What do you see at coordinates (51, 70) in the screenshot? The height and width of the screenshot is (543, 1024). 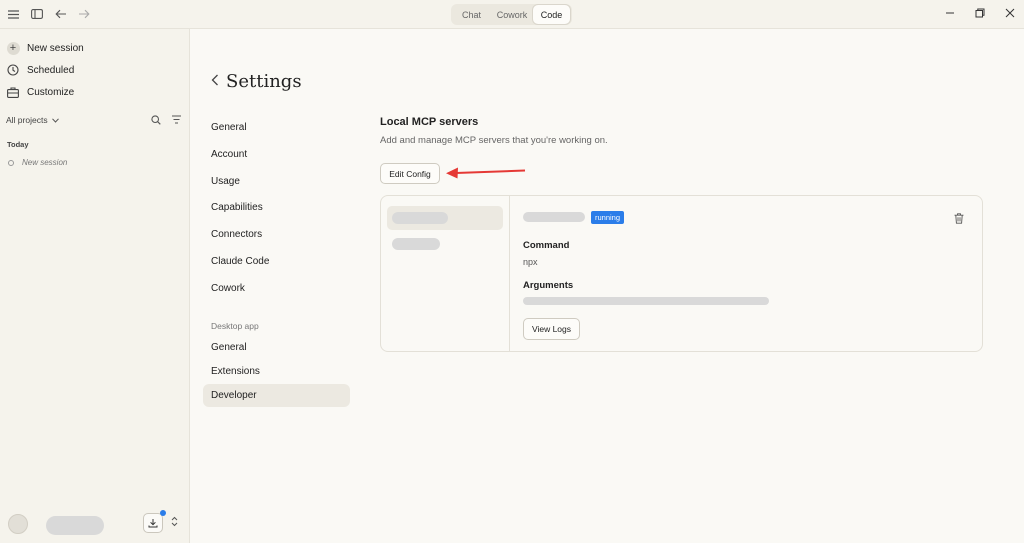 I see `scheduled-label: Scheduled` at bounding box center [51, 70].